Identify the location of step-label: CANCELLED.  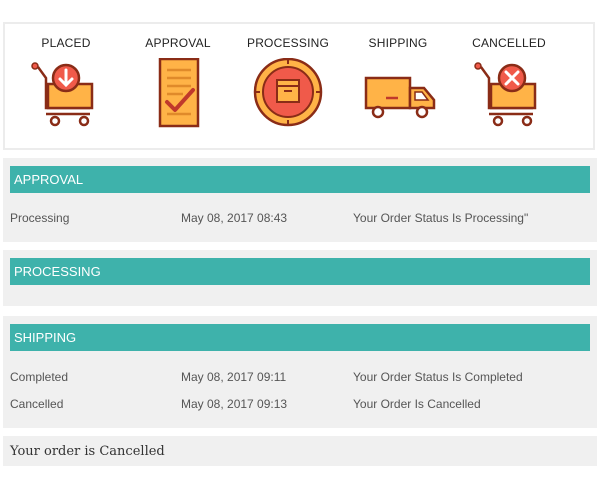
(509, 43).